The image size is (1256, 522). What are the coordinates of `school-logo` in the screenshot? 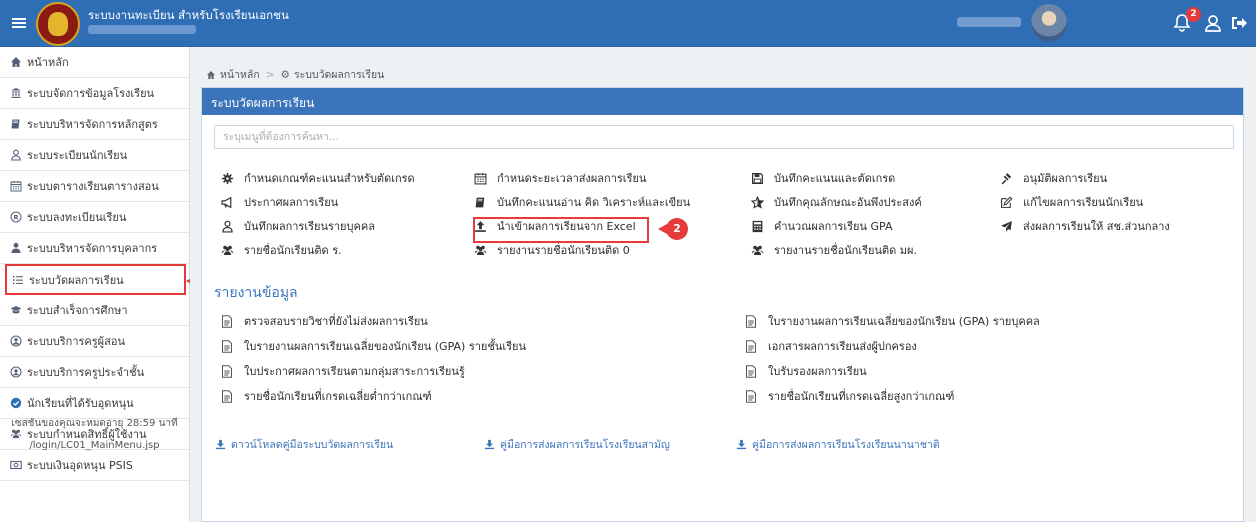 It's located at (58, 24).